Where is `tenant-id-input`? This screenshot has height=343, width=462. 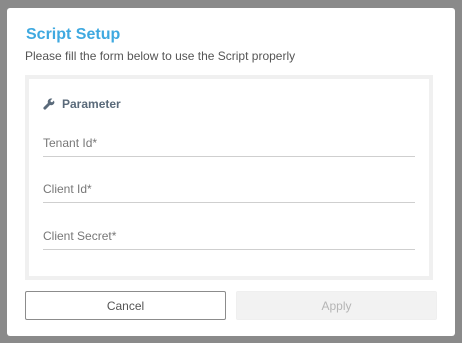
tenant-id-input is located at coordinates (229, 143).